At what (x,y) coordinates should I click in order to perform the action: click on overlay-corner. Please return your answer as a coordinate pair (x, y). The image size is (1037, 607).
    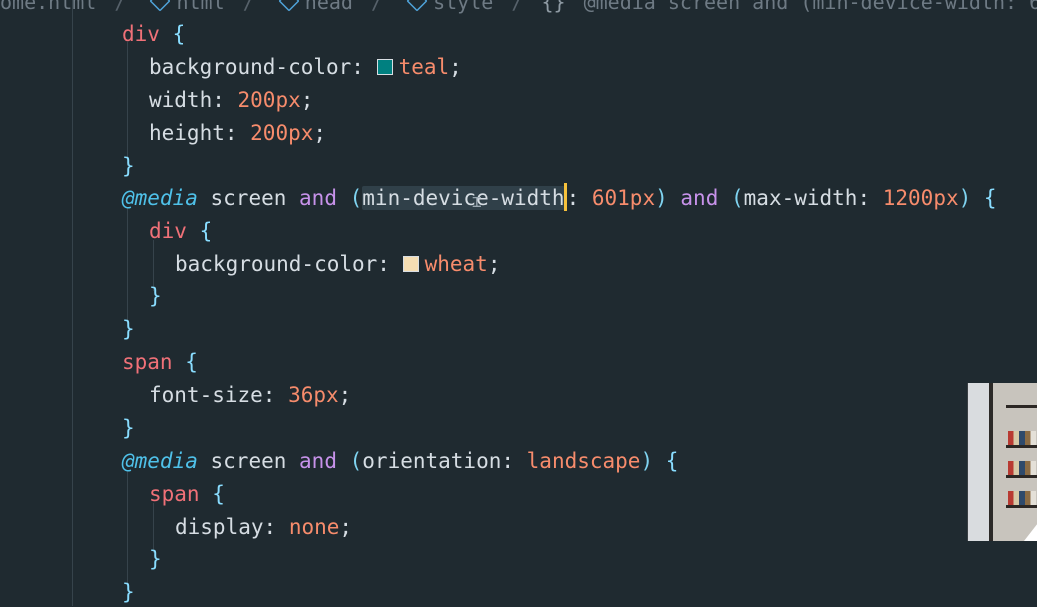
    Looking at the image, I should click on (1030, 532).